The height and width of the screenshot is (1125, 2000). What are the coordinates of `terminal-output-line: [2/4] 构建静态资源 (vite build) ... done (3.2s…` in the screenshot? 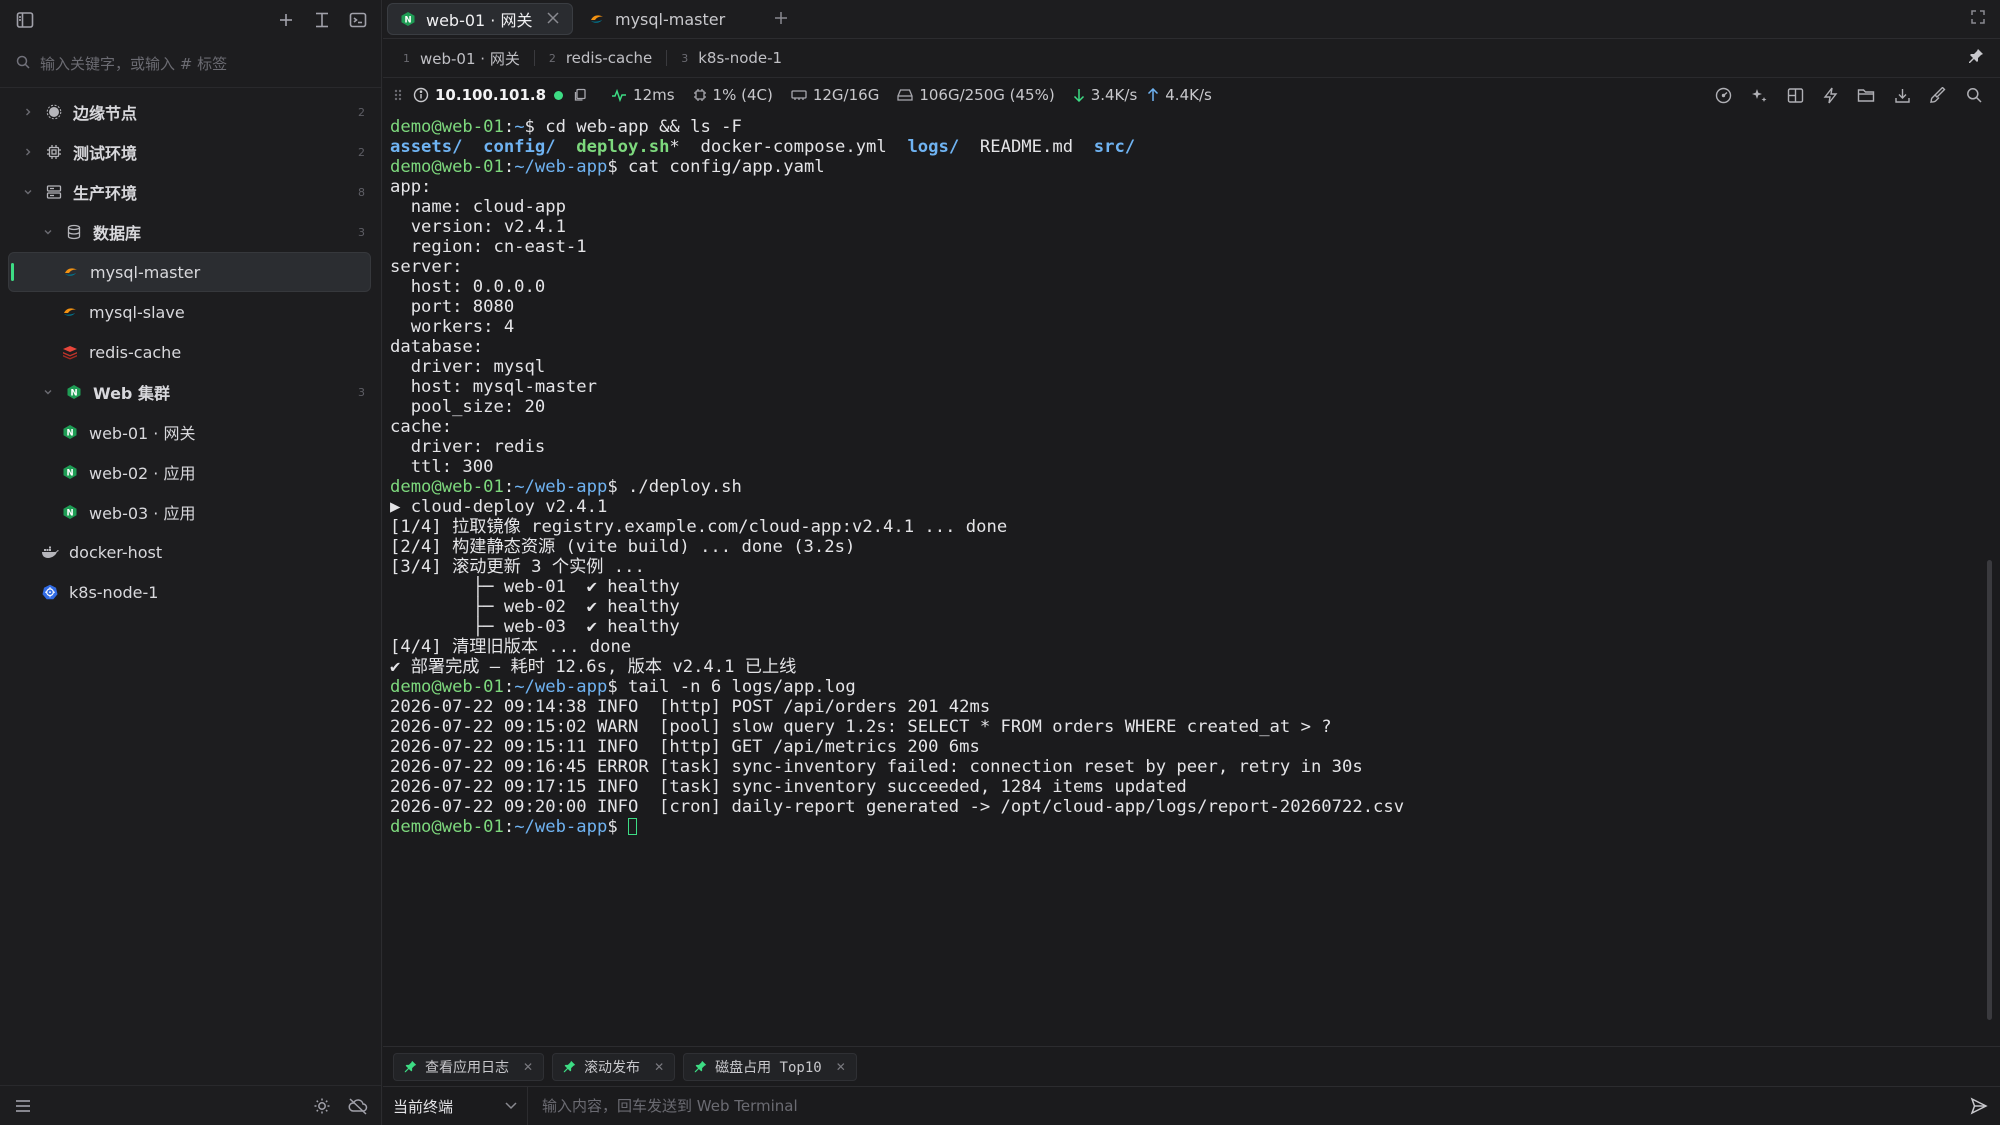 It's located at (1180, 547).